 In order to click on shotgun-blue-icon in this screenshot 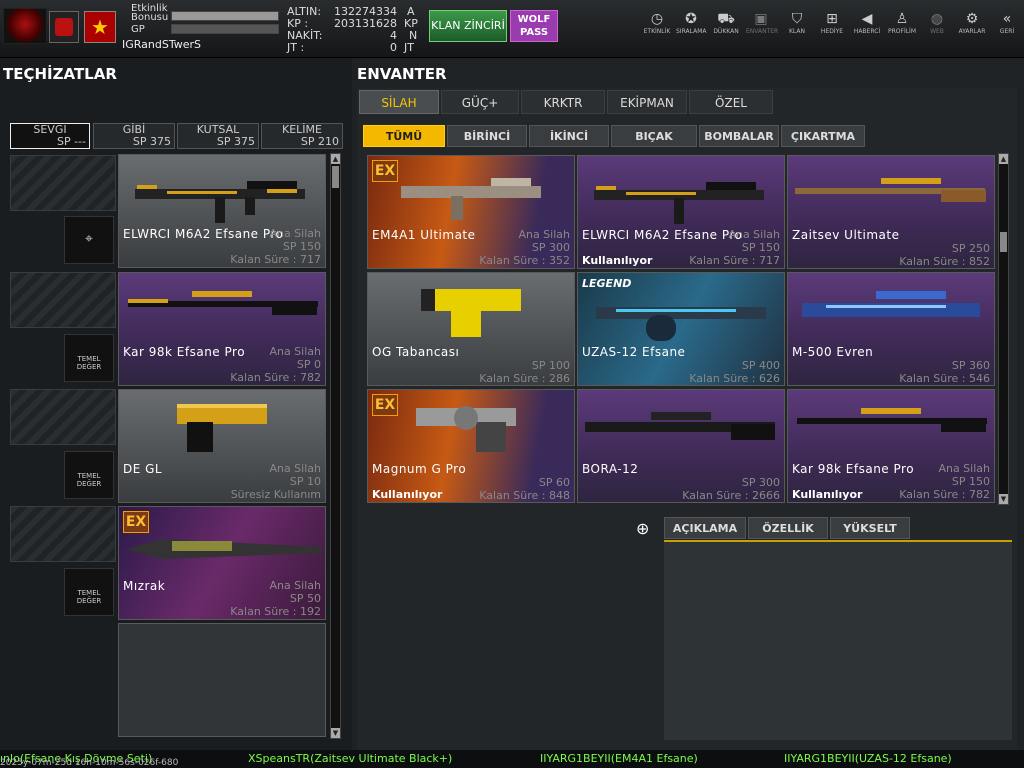, I will do `click(681, 324)`.